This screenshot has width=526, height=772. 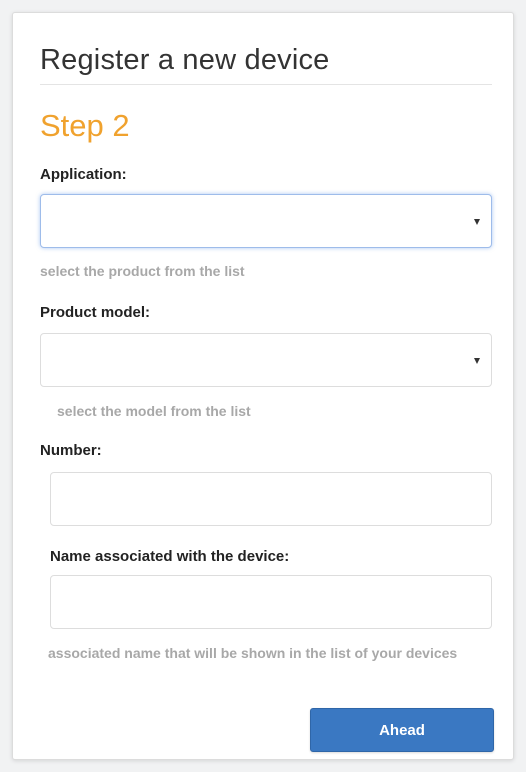 I want to click on title-divider, so click(x=266, y=84).